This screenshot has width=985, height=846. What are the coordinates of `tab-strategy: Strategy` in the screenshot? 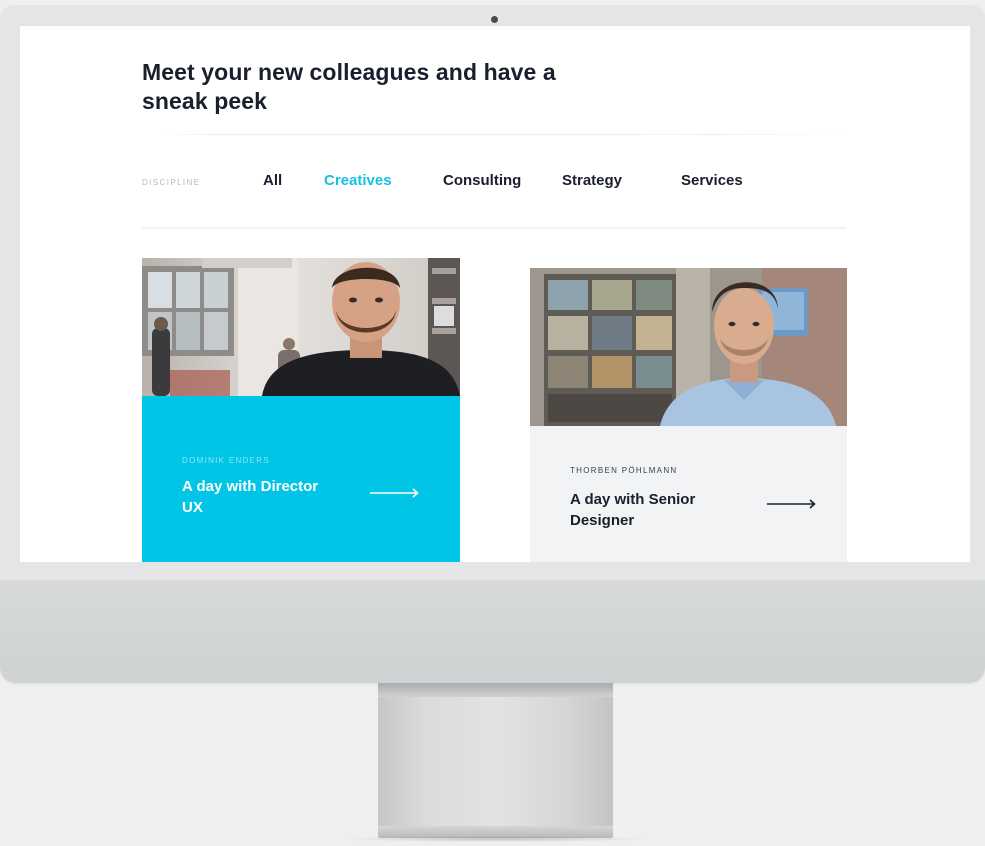 It's located at (592, 180).